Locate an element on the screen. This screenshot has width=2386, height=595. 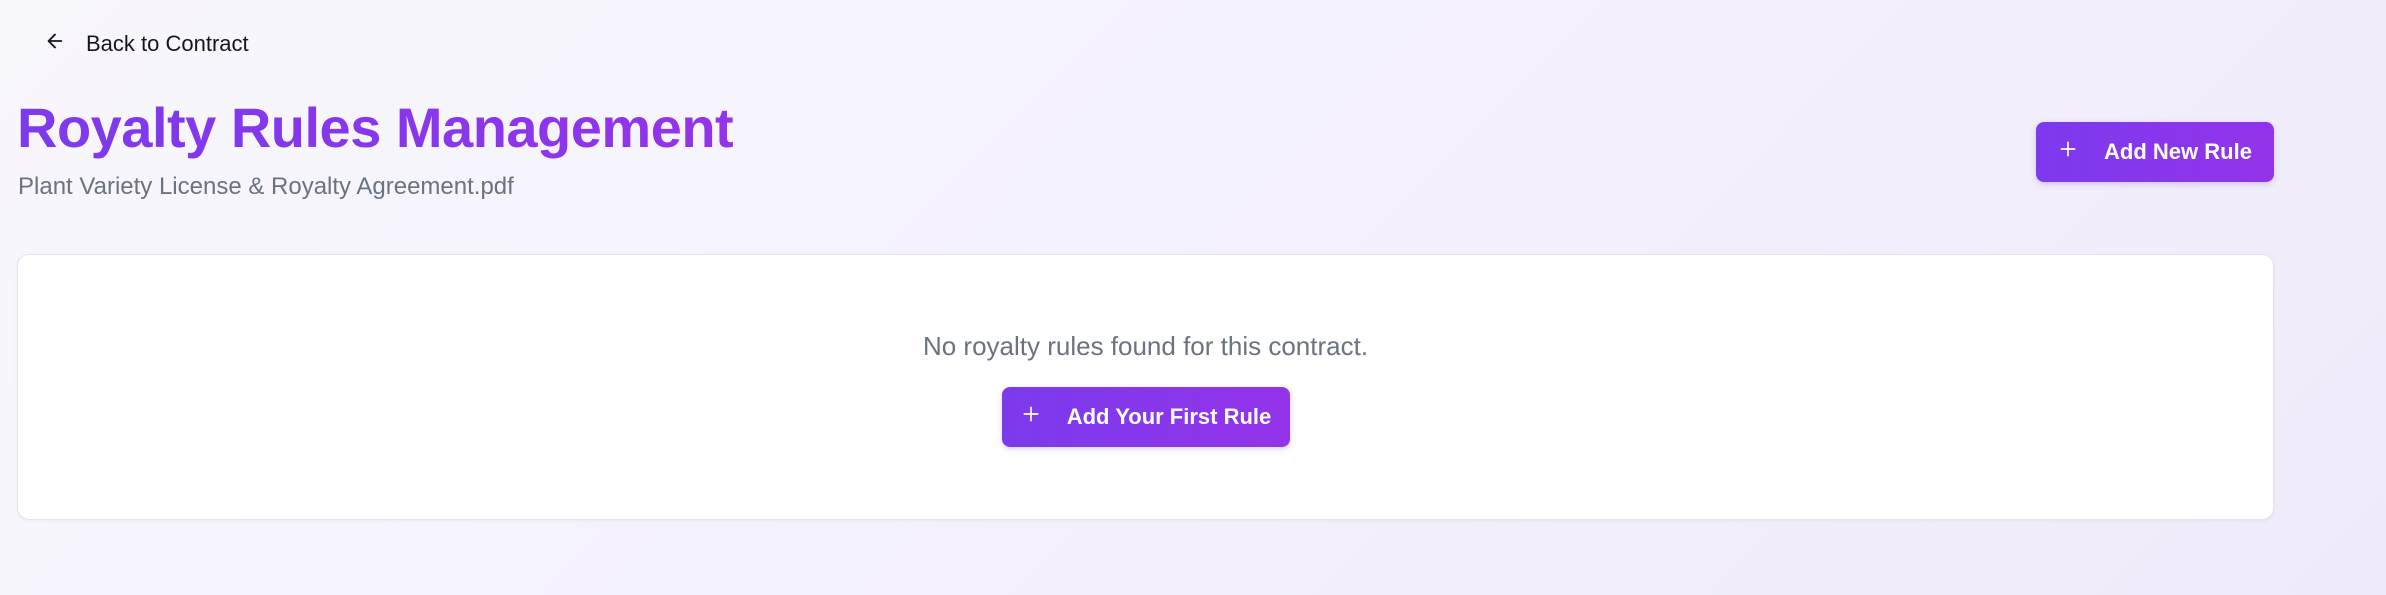
add-first-rule-label: Add Your First Rule is located at coordinates (1169, 416).